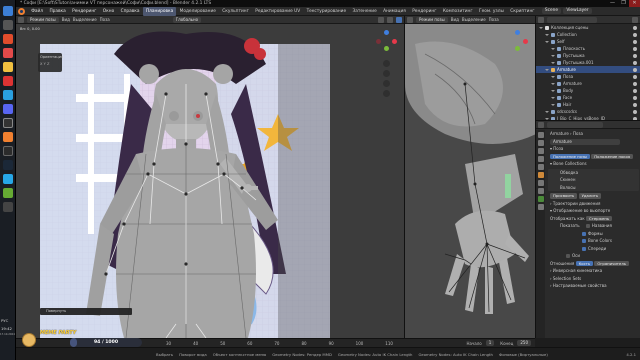 The image size is (640, 360). What do you see at coordinates (522, 11) in the screenshot?
I see `tab-scripting: Скриптинг` at bounding box center [522, 11].